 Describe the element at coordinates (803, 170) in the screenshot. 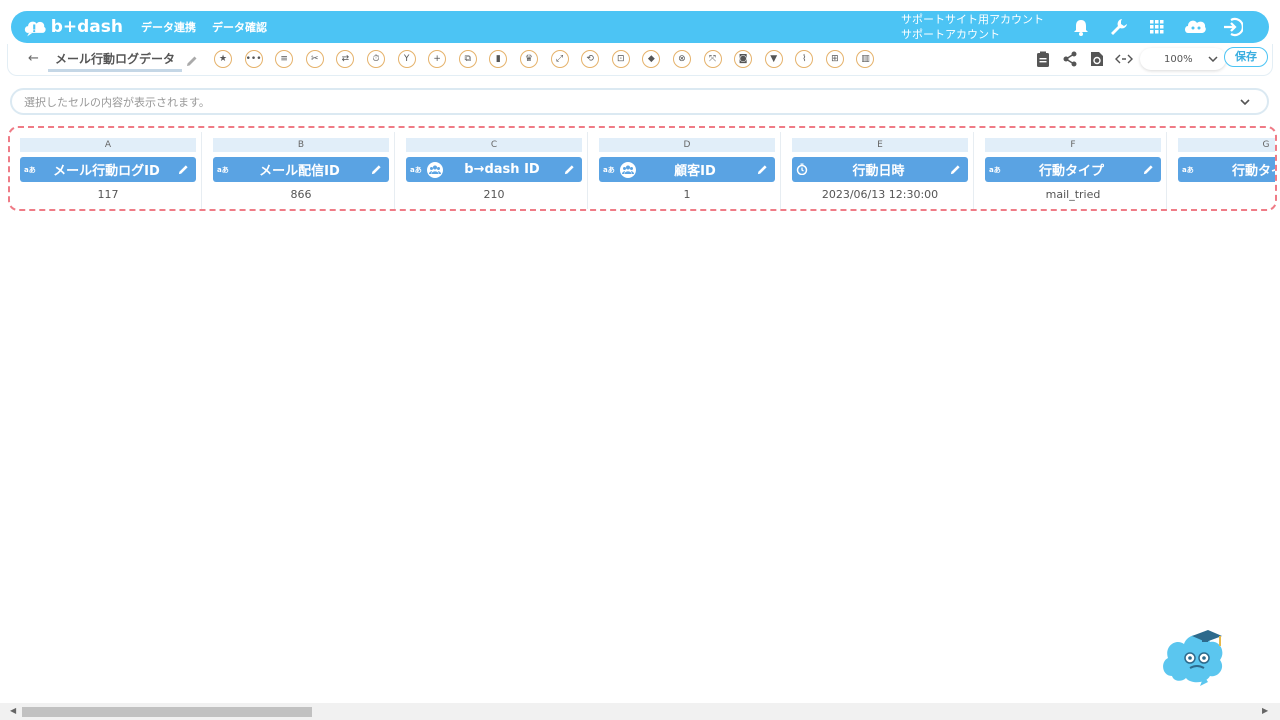

I see `datetime-type-icon` at that location.